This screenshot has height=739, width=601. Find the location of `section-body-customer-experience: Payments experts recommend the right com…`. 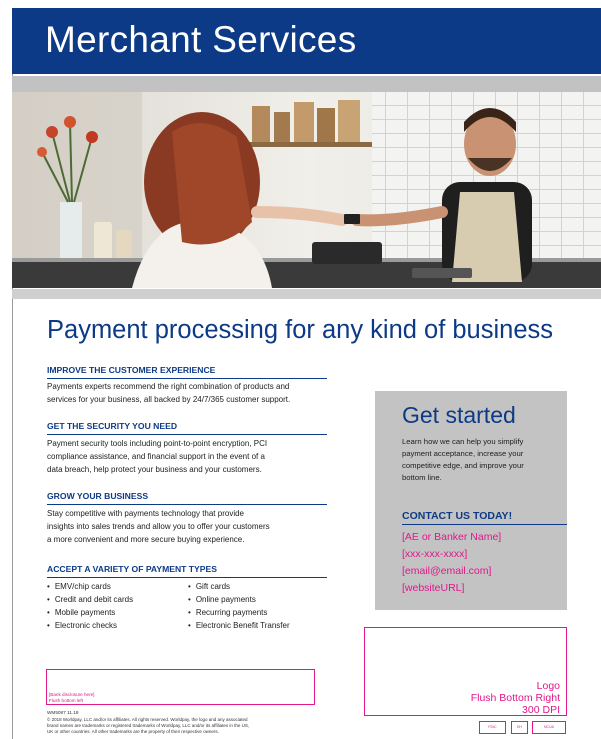

section-body-customer-experience: Payments experts recommend the right com… is located at coordinates (187, 393).